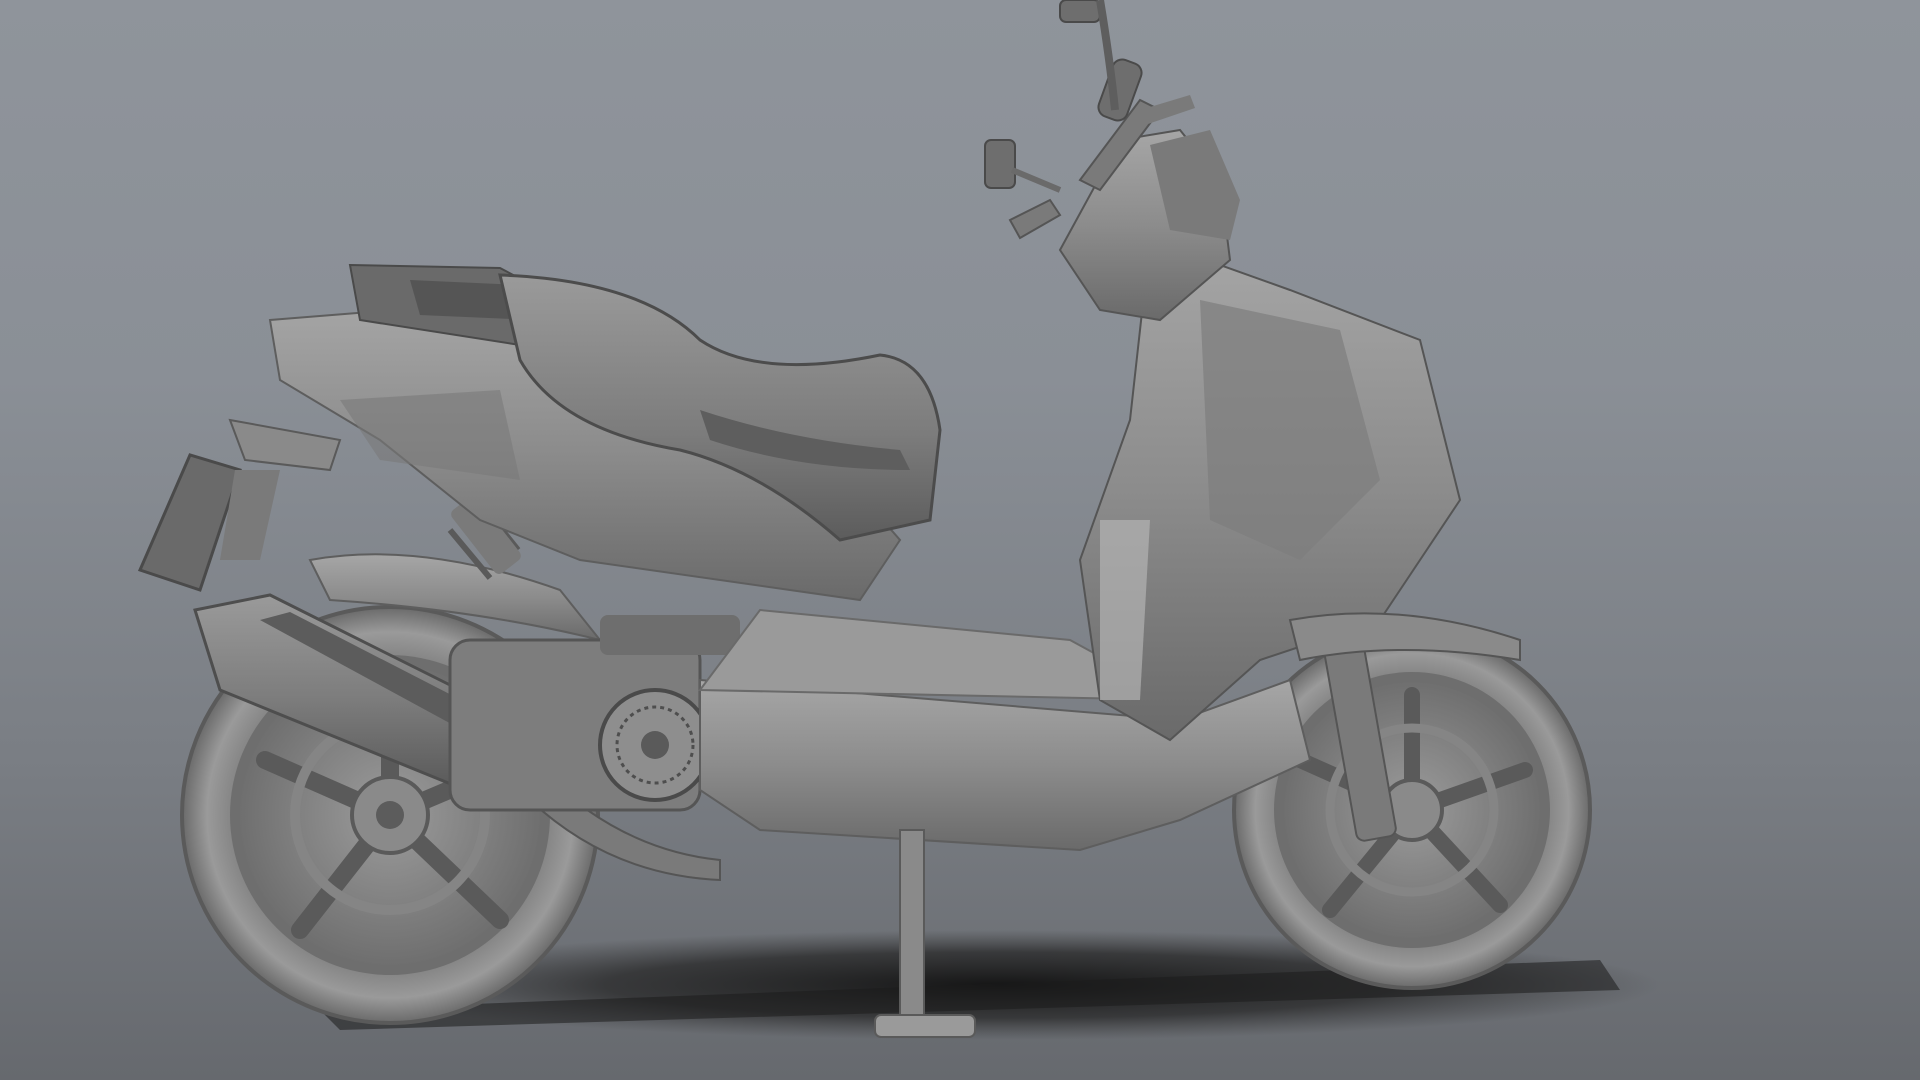  Describe the element at coordinates (594, 713) in the screenshot. I see `engine-block` at that location.